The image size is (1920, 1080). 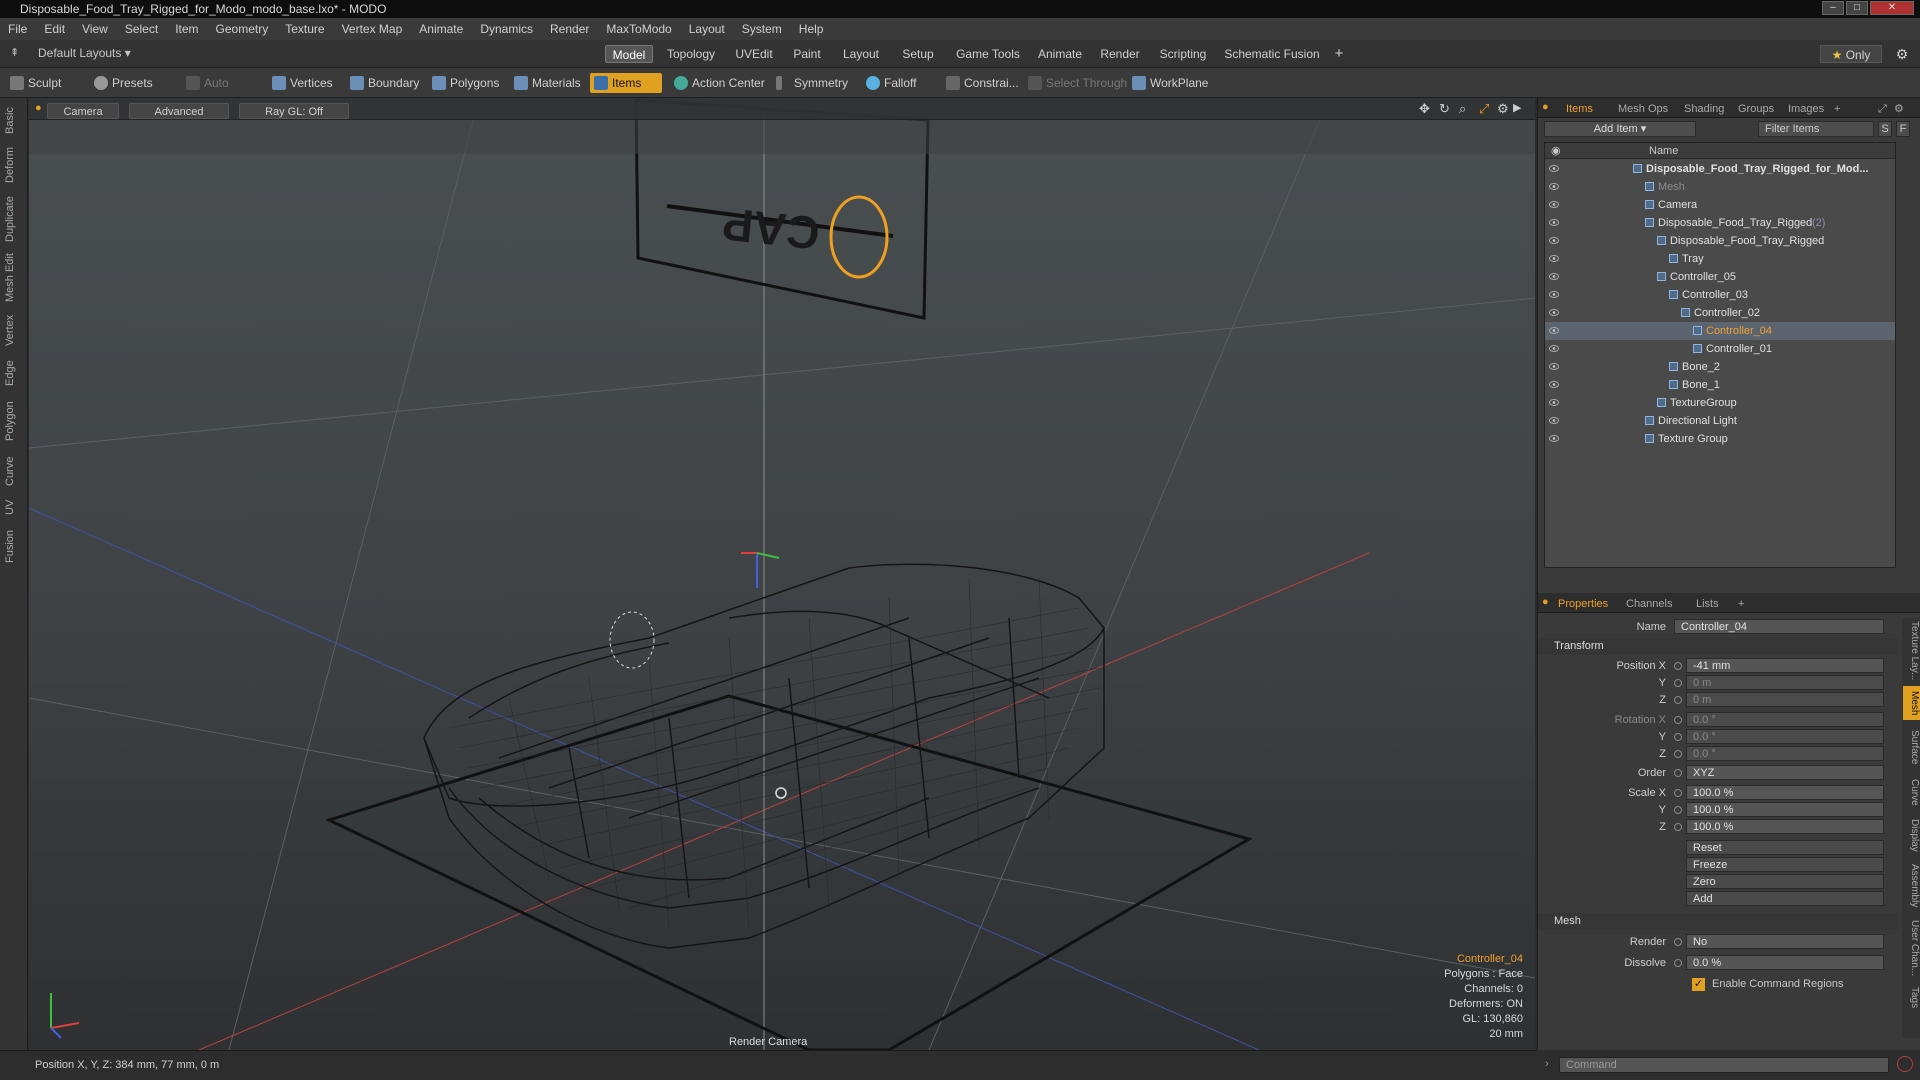 What do you see at coordinates (186, 29) in the screenshot?
I see `menu-item: Item` at bounding box center [186, 29].